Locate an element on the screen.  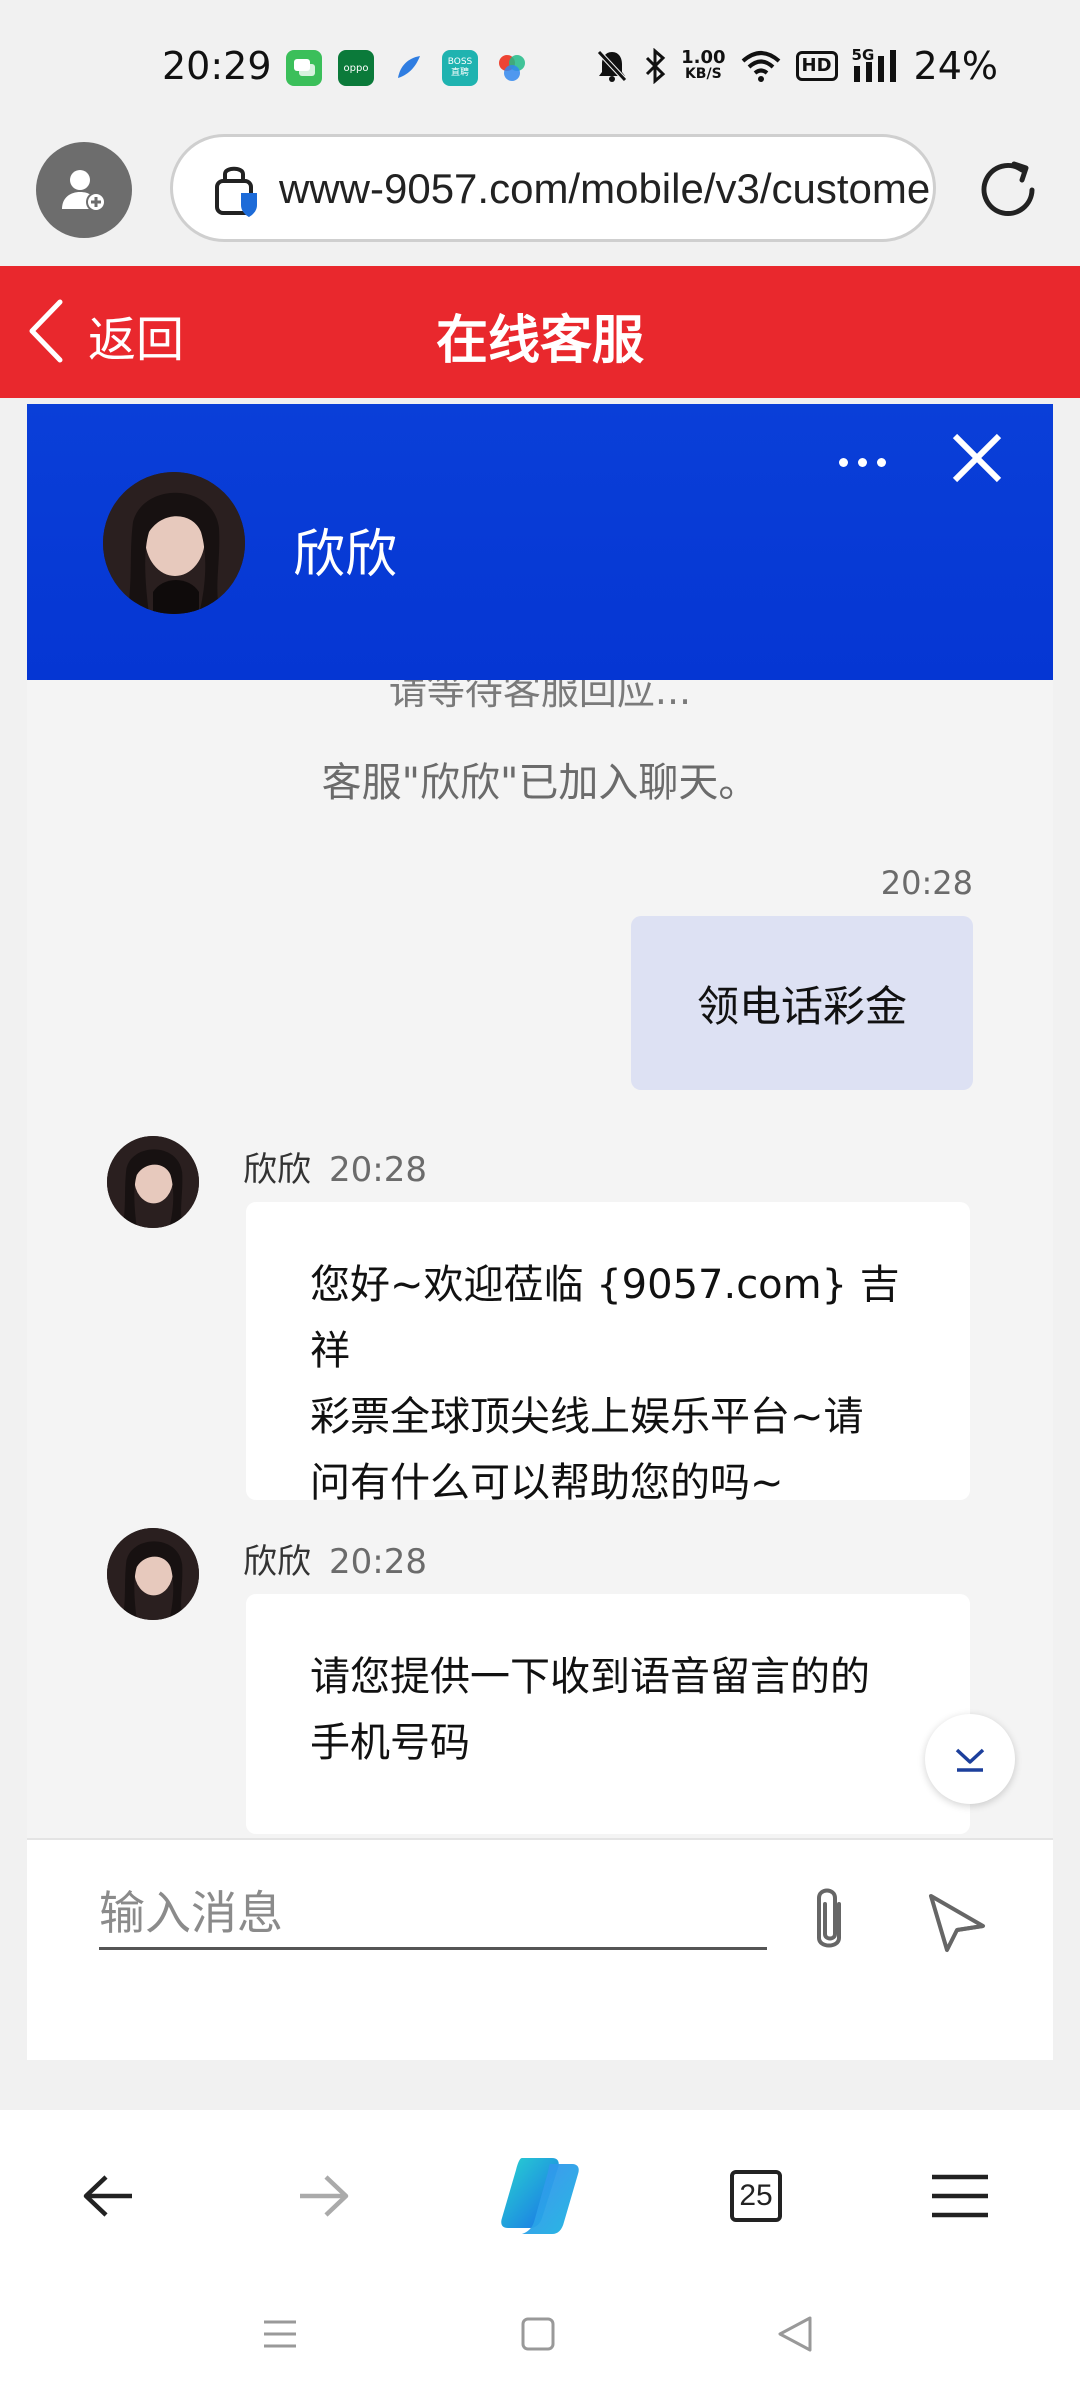
user-message-bubble: 领电话彩金 is located at coordinates (802, 1003).